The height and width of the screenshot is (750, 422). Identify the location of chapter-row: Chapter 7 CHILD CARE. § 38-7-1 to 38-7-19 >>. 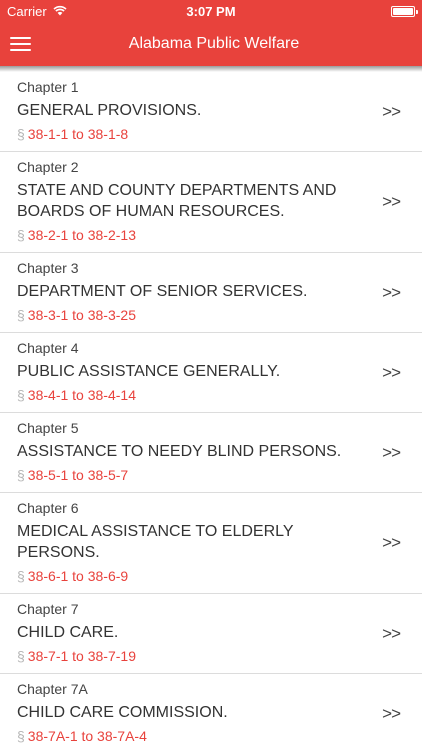
(211, 634).